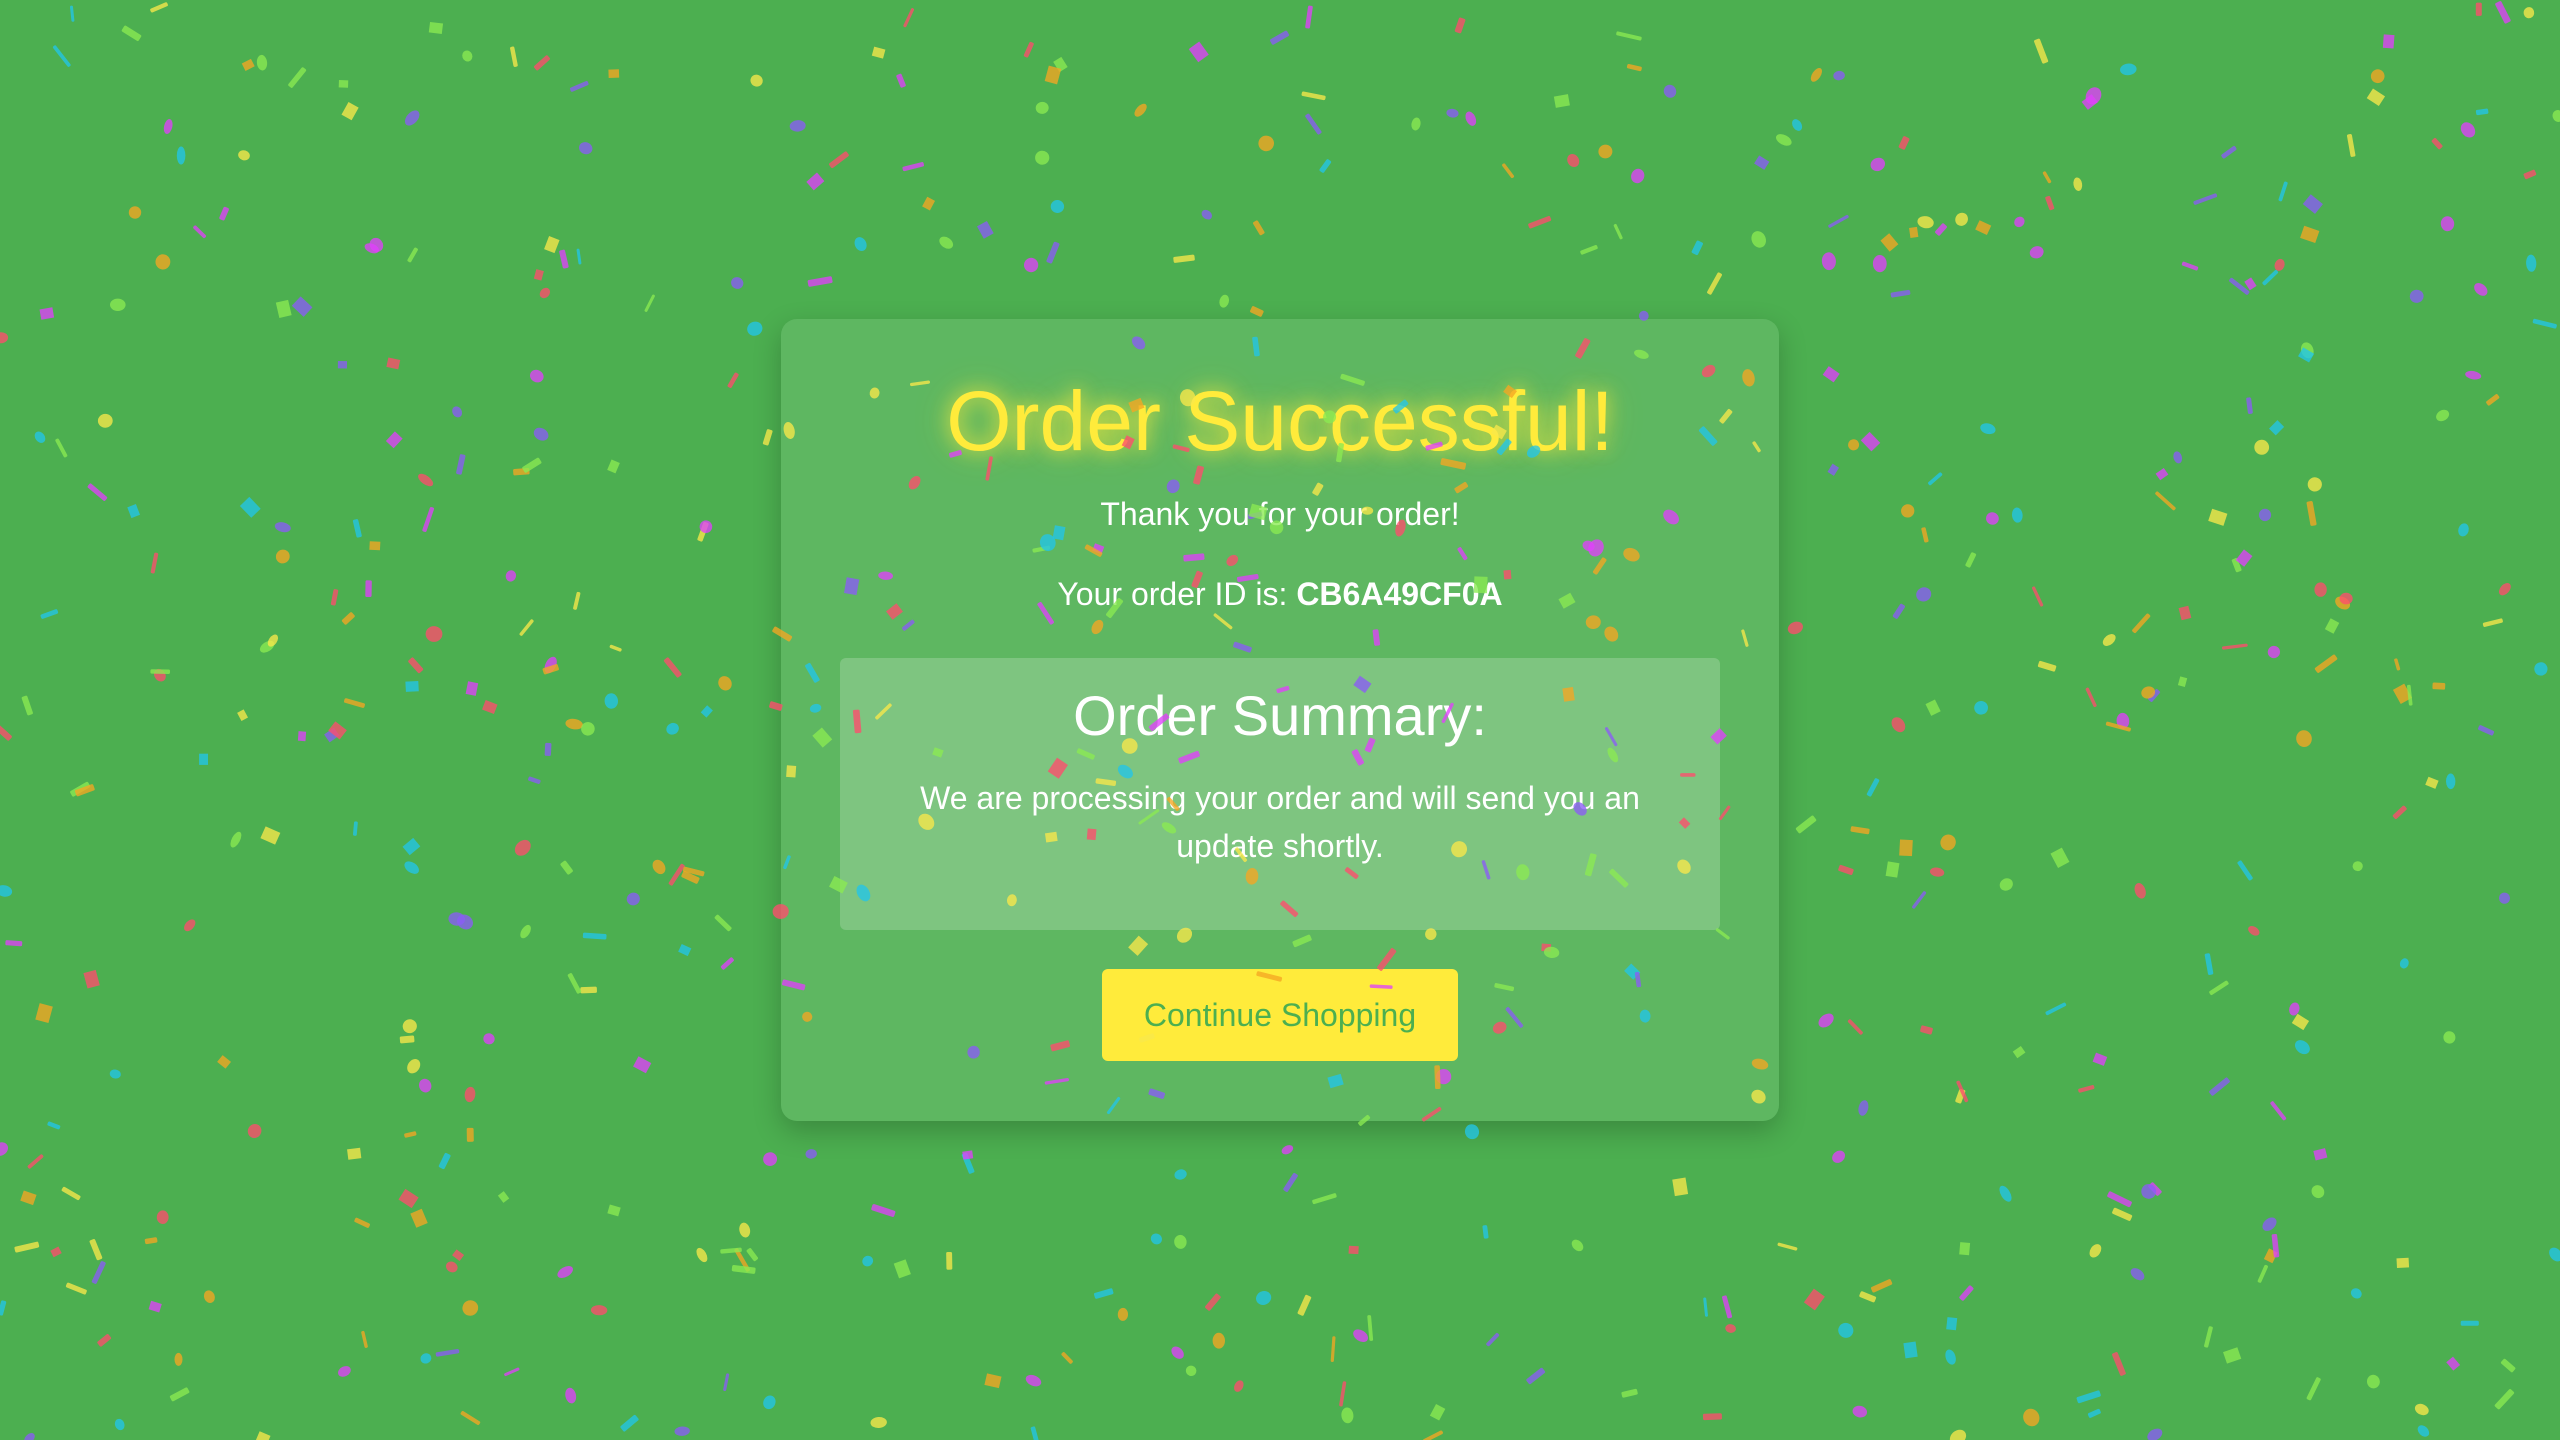  What do you see at coordinates (1280, 421) in the screenshot?
I see `page-title: Order Successful!` at bounding box center [1280, 421].